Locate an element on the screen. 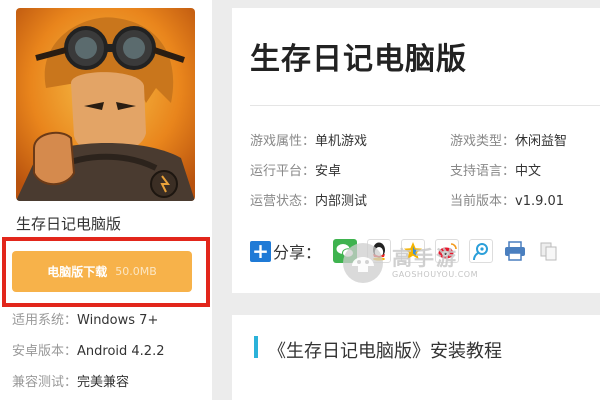 This screenshot has width=600, height=400. attr-value: 内部测试 is located at coordinates (341, 201).